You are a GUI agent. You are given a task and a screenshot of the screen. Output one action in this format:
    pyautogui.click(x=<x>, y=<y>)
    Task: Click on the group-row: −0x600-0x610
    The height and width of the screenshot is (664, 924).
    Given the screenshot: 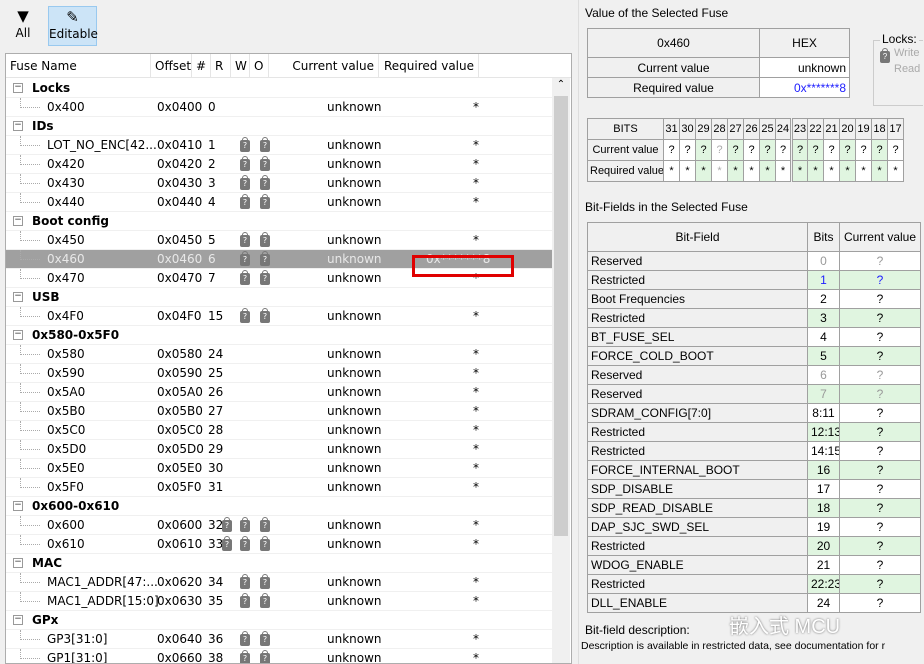 What is the action you would take?
    pyautogui.click(x=279, y=506)
    